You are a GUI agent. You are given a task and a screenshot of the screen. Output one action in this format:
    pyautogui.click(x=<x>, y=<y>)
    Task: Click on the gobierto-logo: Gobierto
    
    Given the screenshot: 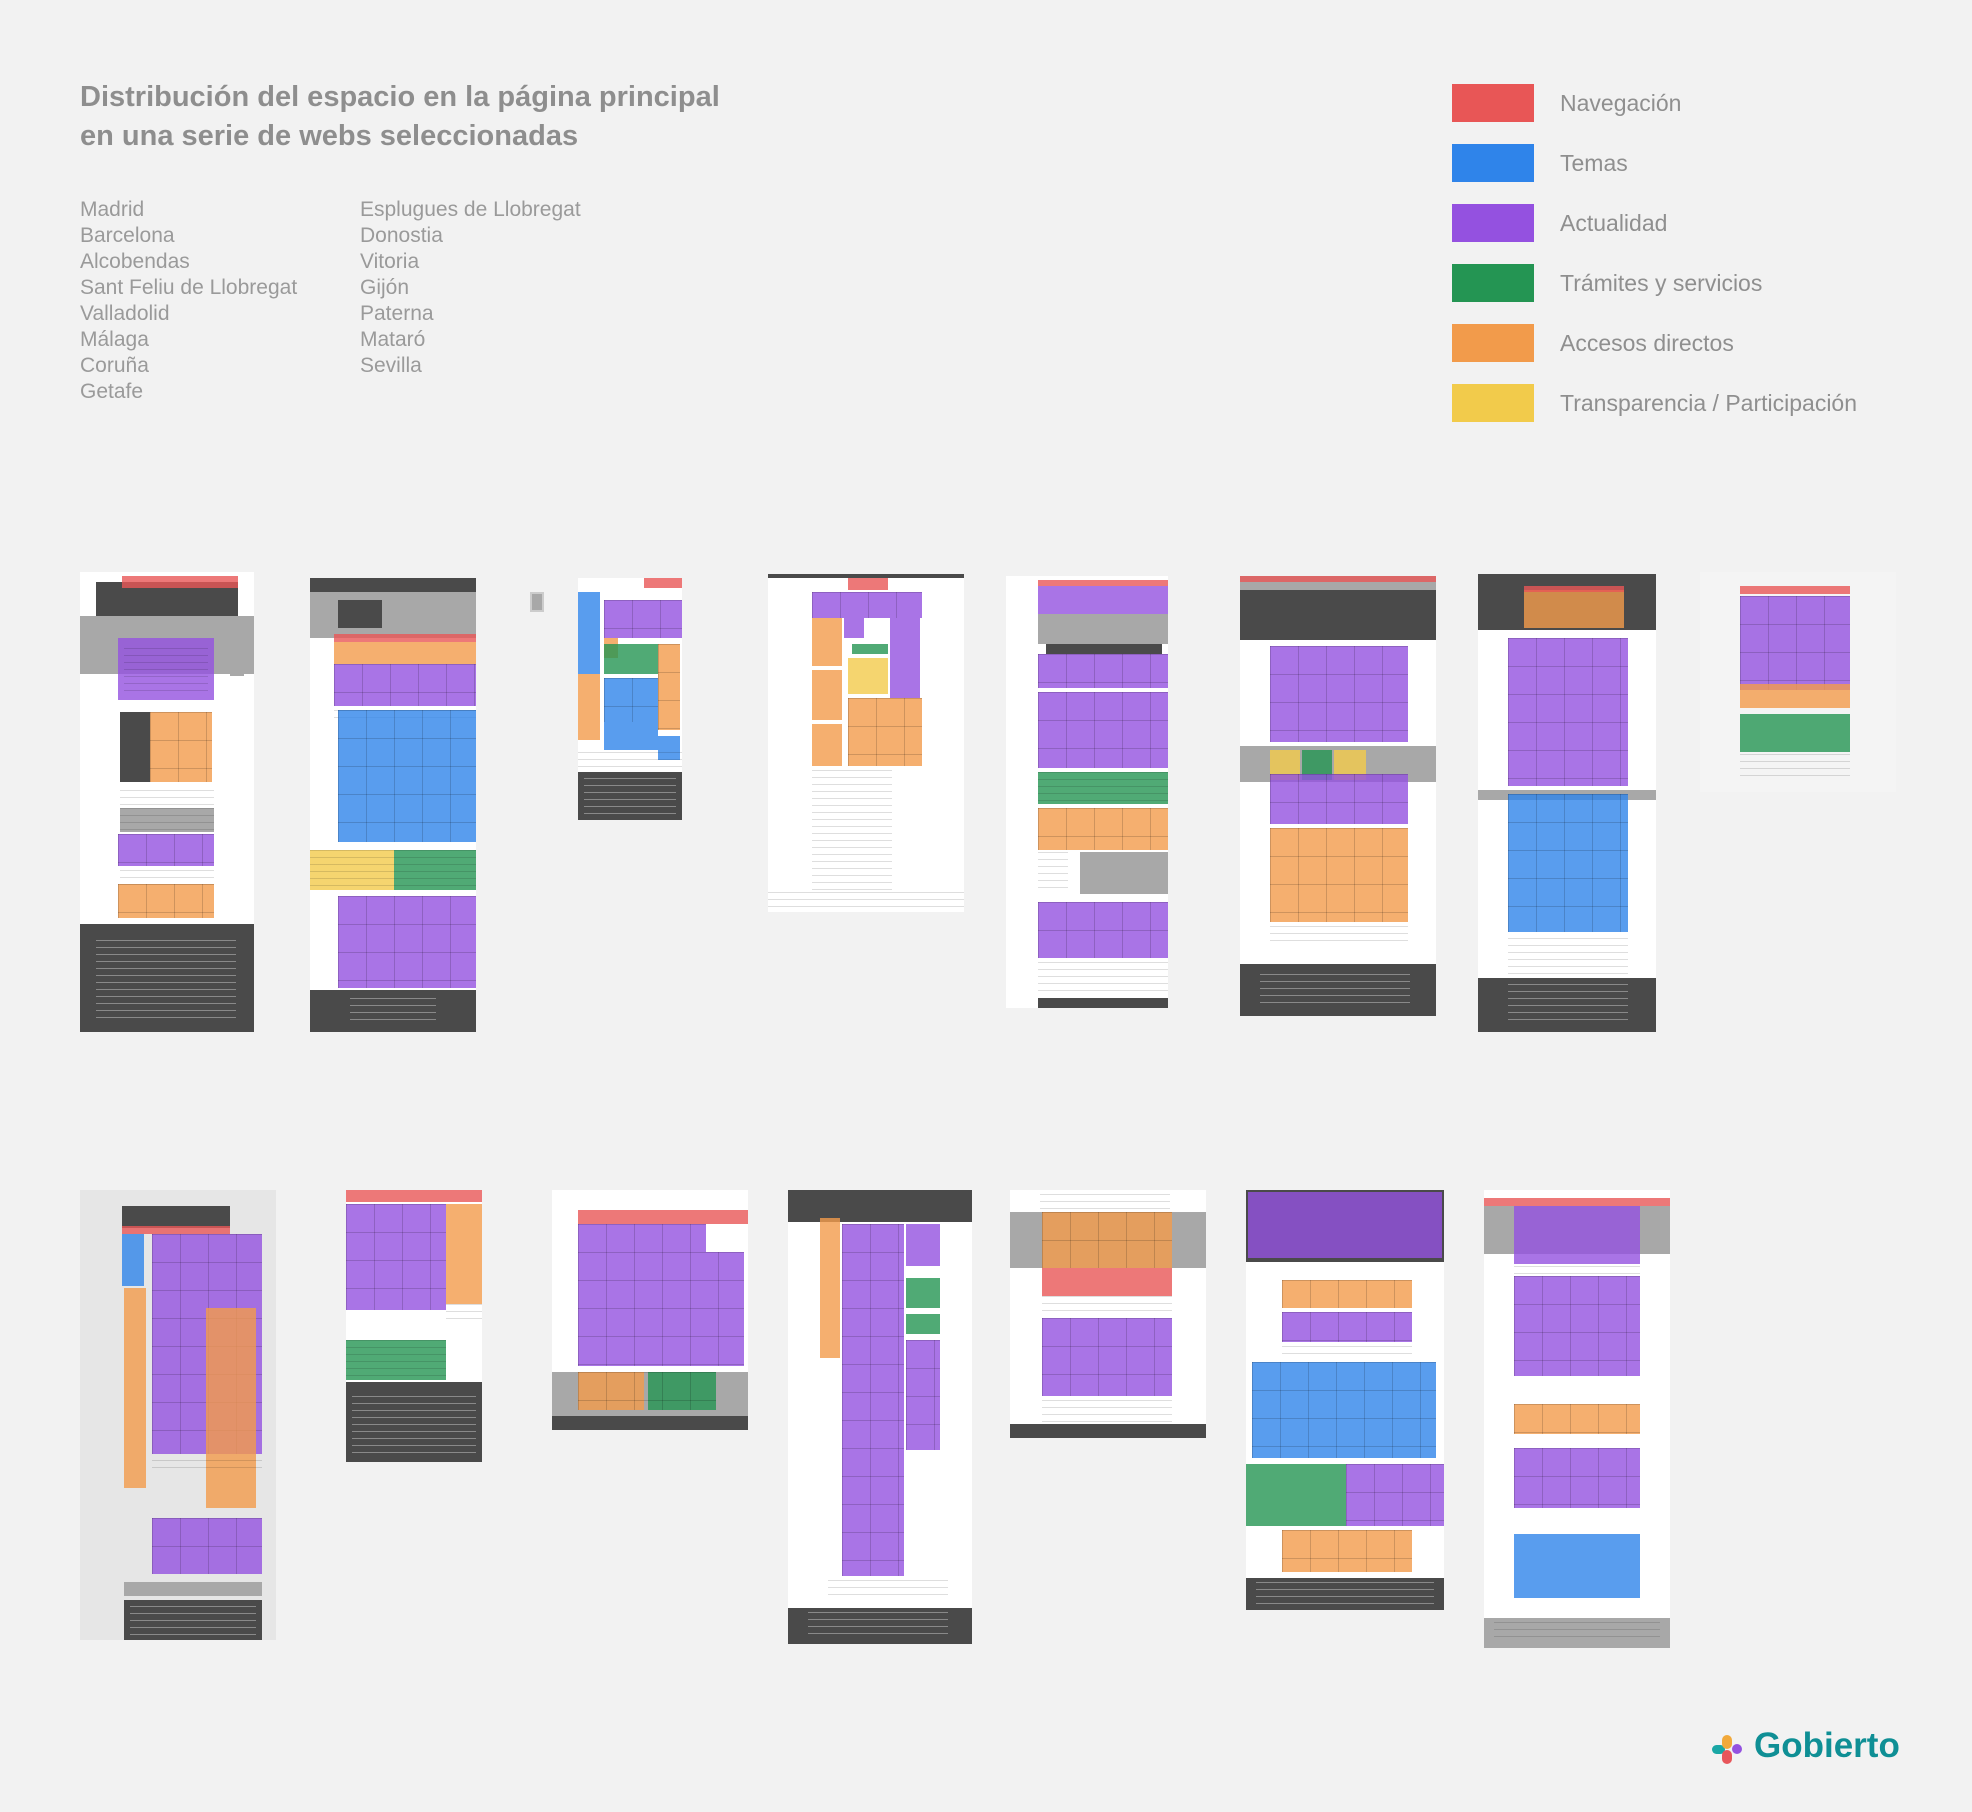 What is the action you would take?
    pyautogui.click(x=1815, y=1749)
    